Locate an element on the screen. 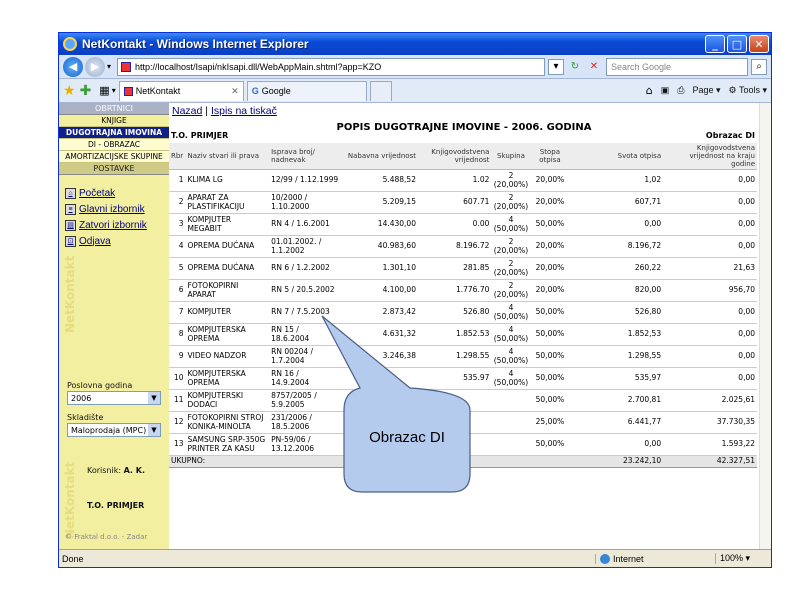 Image resolution: width=800 pixels, height=600 pixels. search-icon: ⌕ is located at coordinates (759, 66).